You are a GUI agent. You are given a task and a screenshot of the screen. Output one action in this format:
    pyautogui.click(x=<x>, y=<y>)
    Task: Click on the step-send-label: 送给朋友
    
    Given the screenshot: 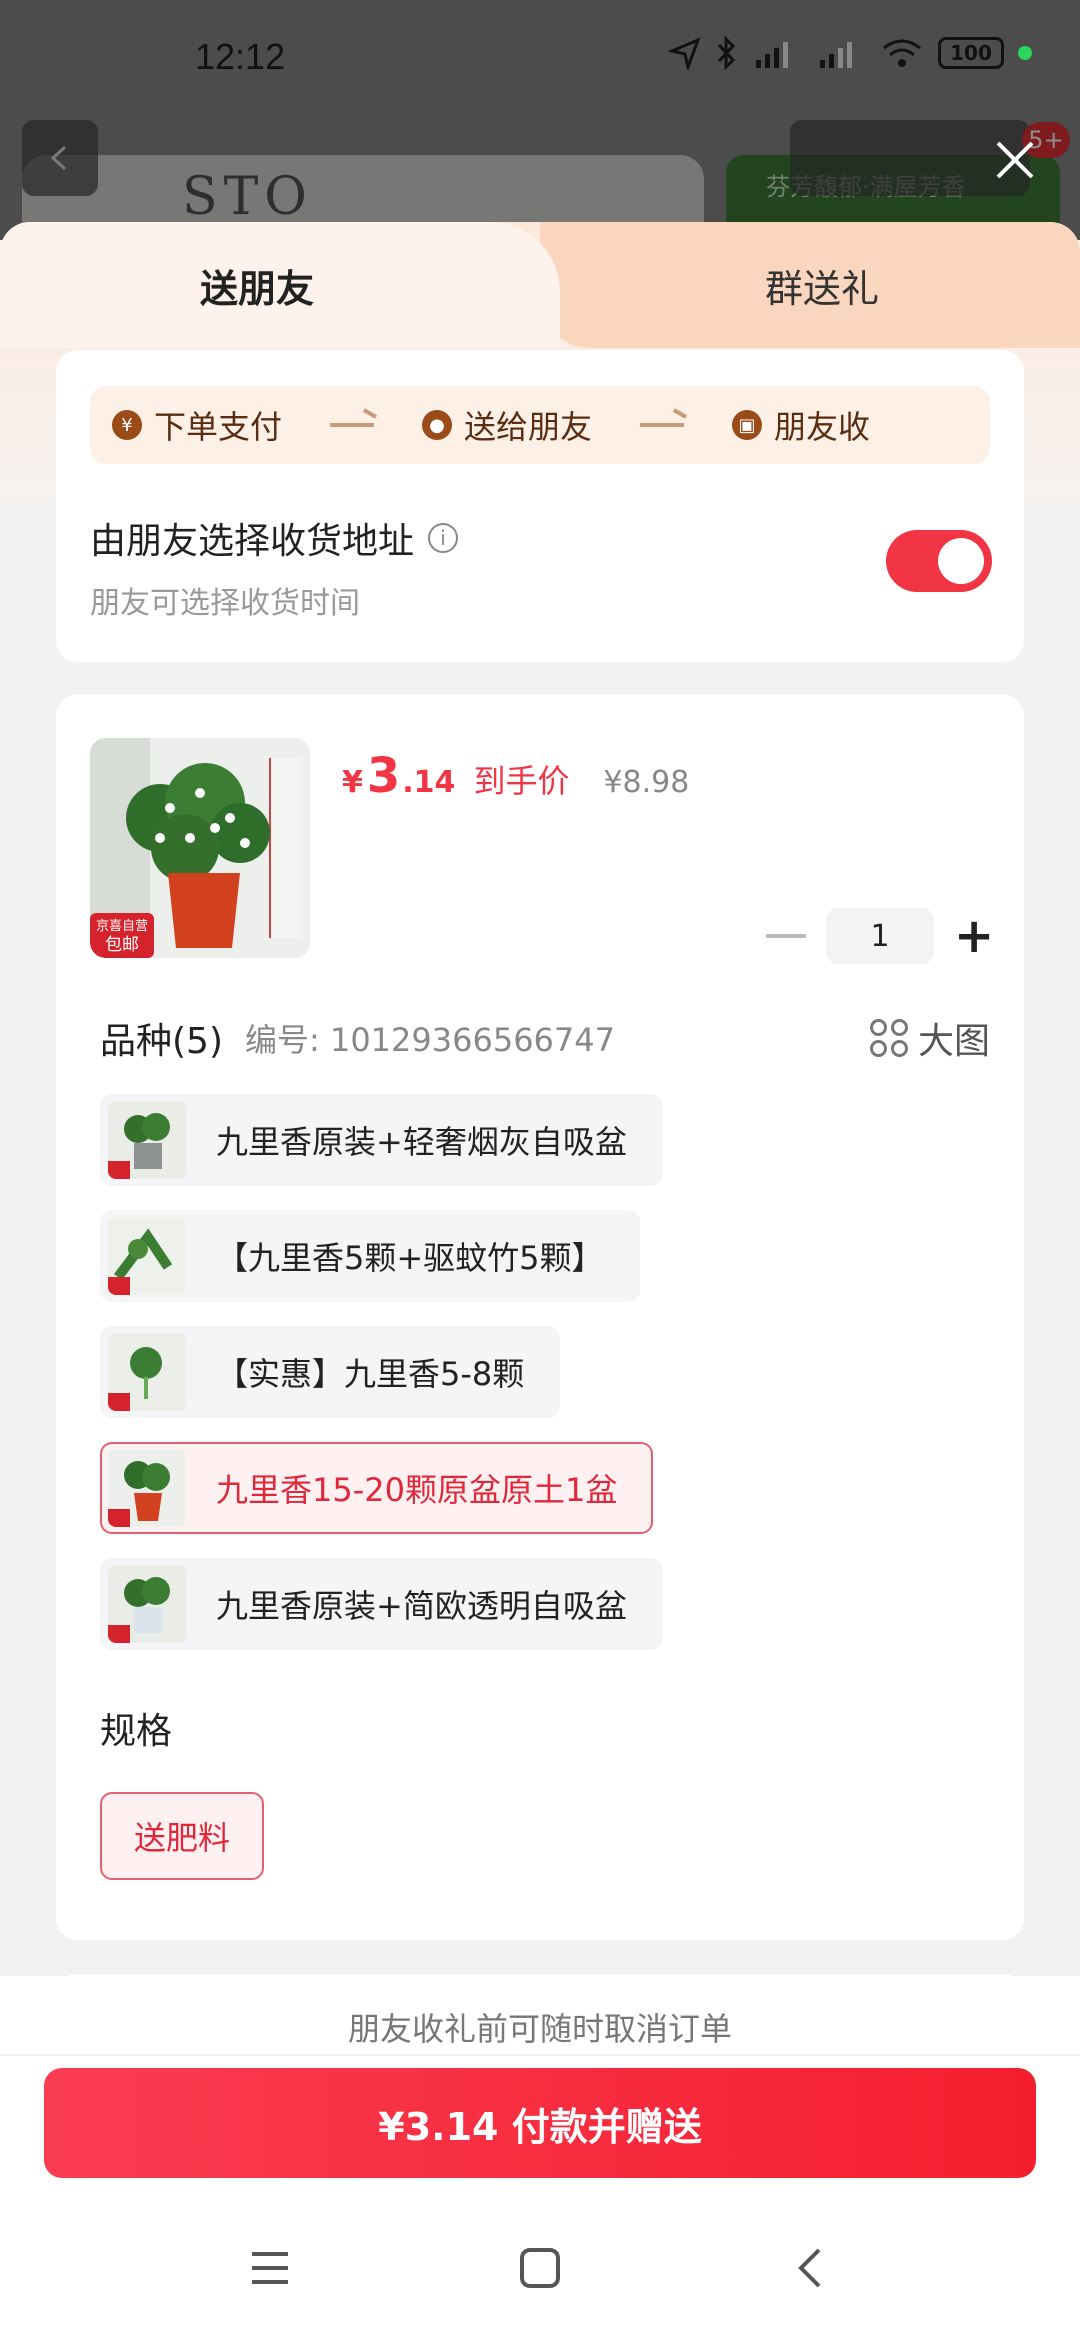 What is the action you would take?
    pyautogui.click(x=528, y=427)
    